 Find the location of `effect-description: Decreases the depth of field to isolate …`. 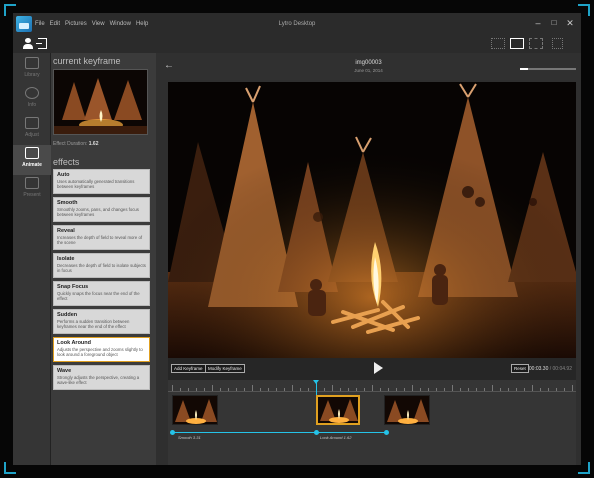

effect-description: Decreases the depth of field to isolate … is located at coordinates (101, 268).